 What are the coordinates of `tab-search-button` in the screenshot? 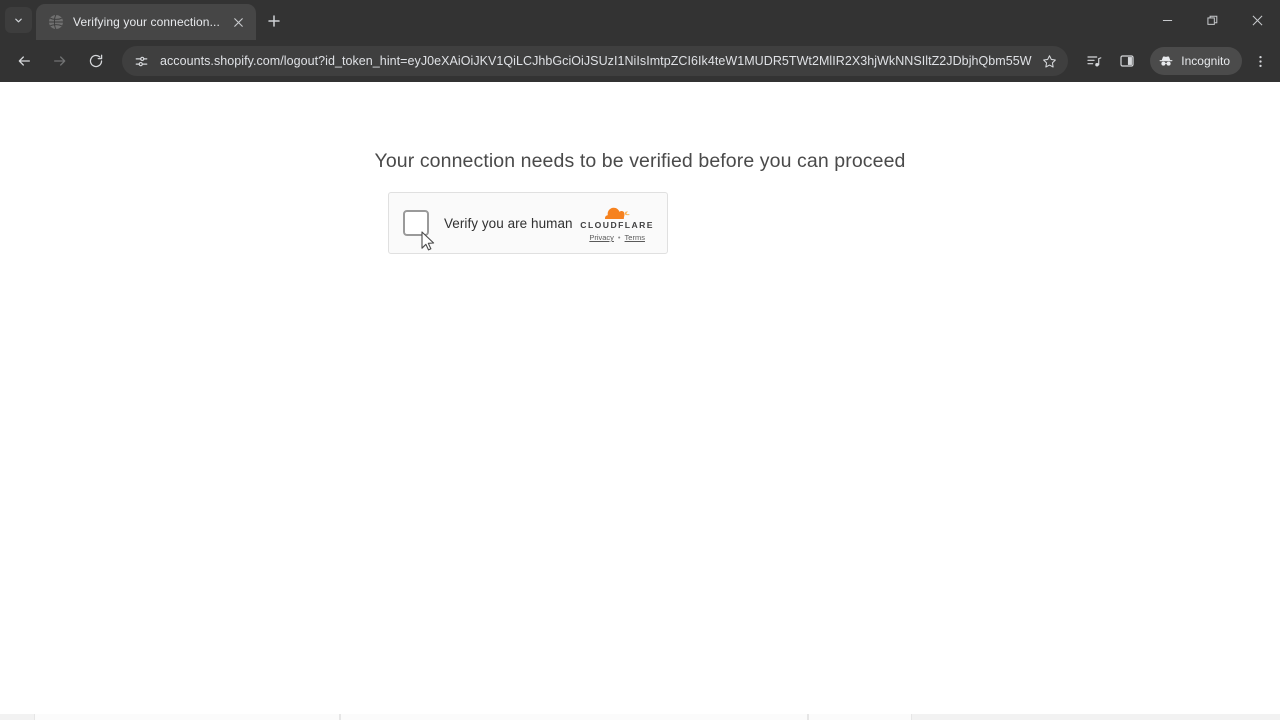 It's located at (18, 20).